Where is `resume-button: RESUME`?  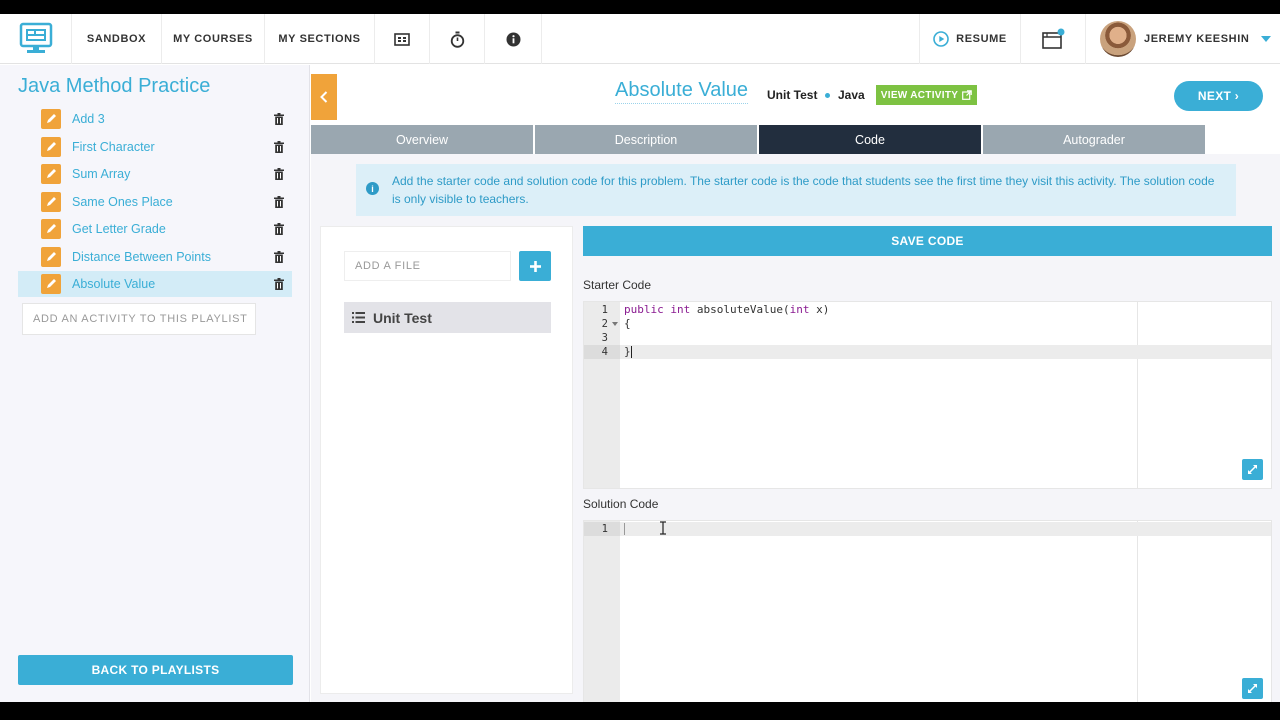
resume-button: RESUME is located at coordinates (970, 39).